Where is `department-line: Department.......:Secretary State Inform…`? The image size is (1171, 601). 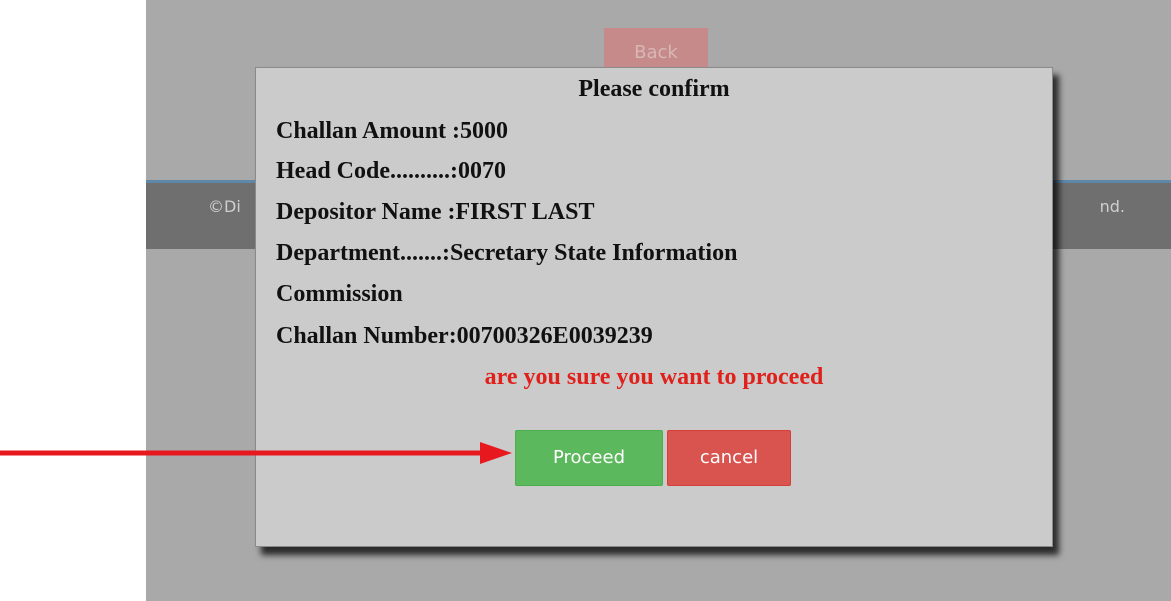 department-line: Department.......:Secretary State Inform… is located at coordinates (507, 253).